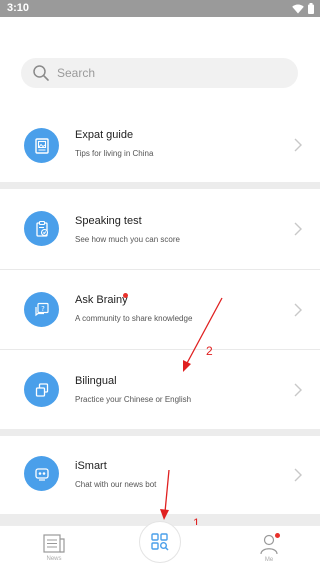 Image resolution: width=320 pixels, height=569 pixels. What do you see at coordinates (191, 408) in the screenshot?
I see `annotation-arrows` at bounding box center [191, 408].